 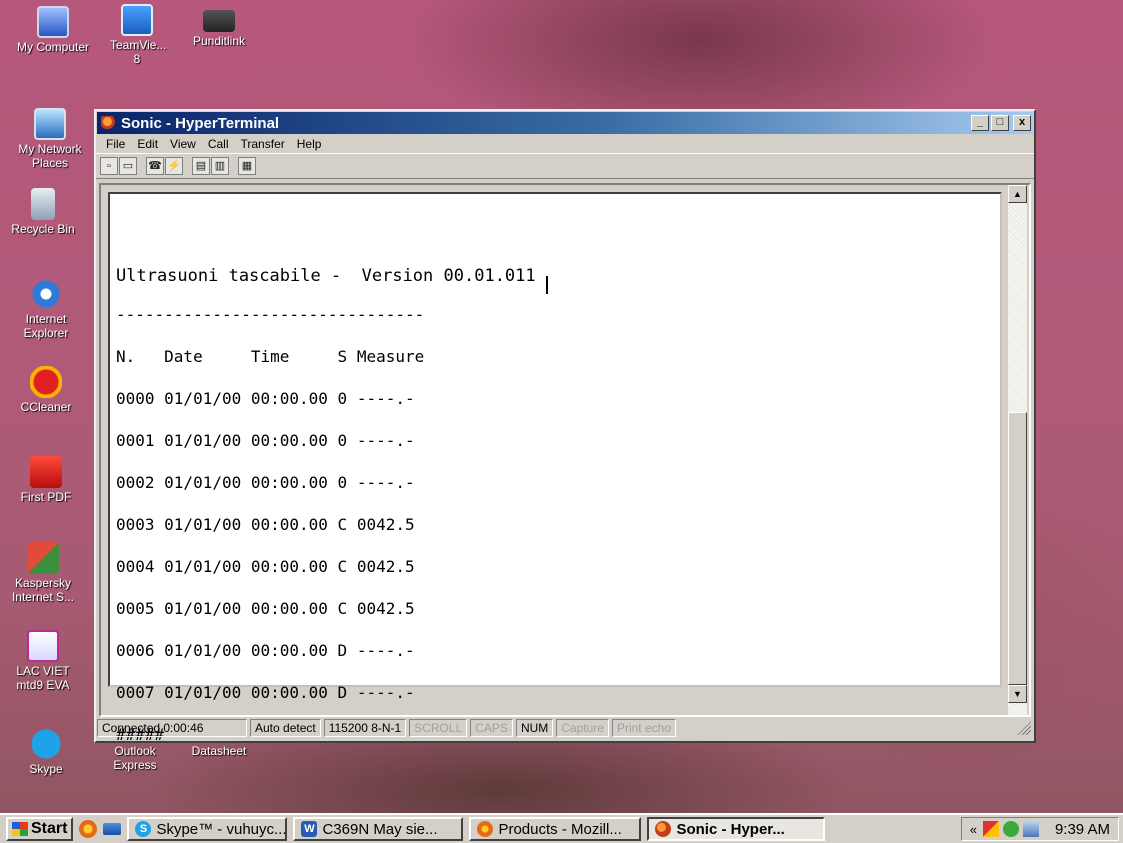 What do you see at coordinates (1000, 123) in the screenshot?
I see `maximize-button: □` at bounding box center [1000, 123].